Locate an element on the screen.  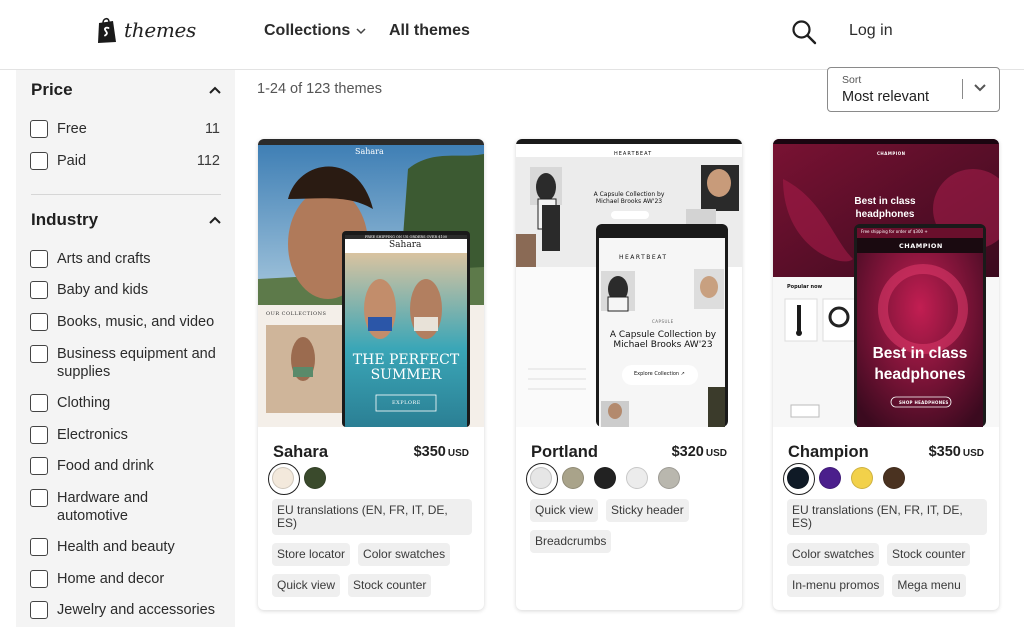
industry-filter-header: Industry is located at coordinates (126, 220).